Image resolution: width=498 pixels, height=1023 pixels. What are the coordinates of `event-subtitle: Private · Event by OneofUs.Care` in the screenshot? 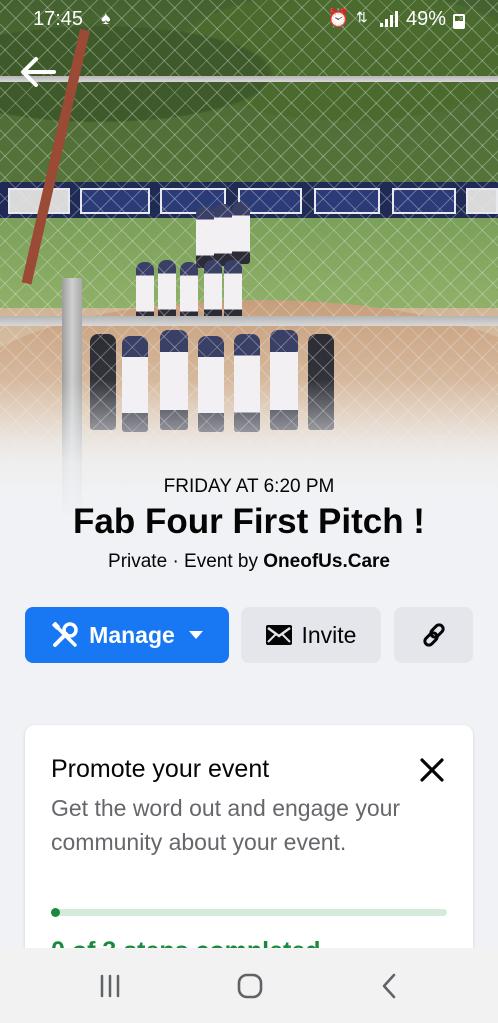 It's located at (249, 562).